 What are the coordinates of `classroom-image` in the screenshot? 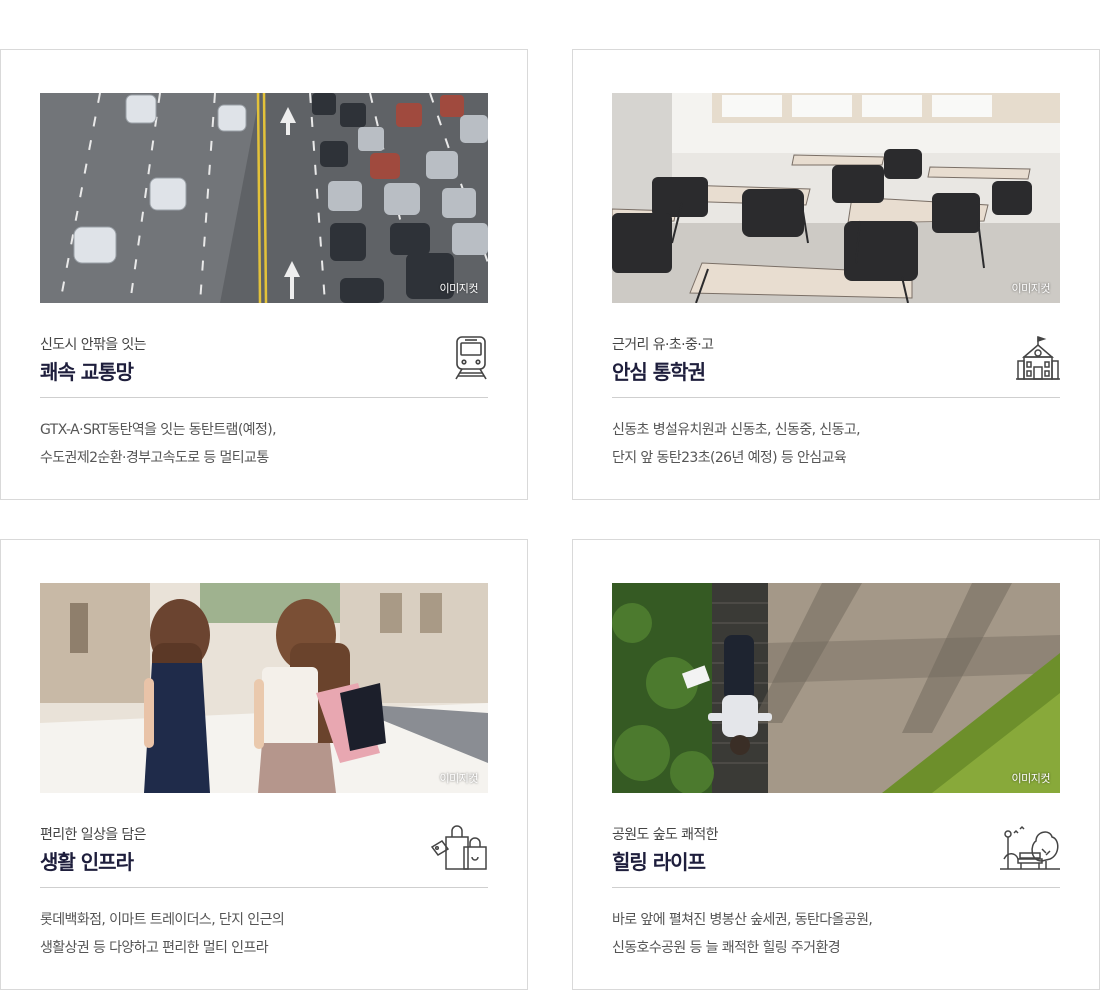 It's located at (836, 198).